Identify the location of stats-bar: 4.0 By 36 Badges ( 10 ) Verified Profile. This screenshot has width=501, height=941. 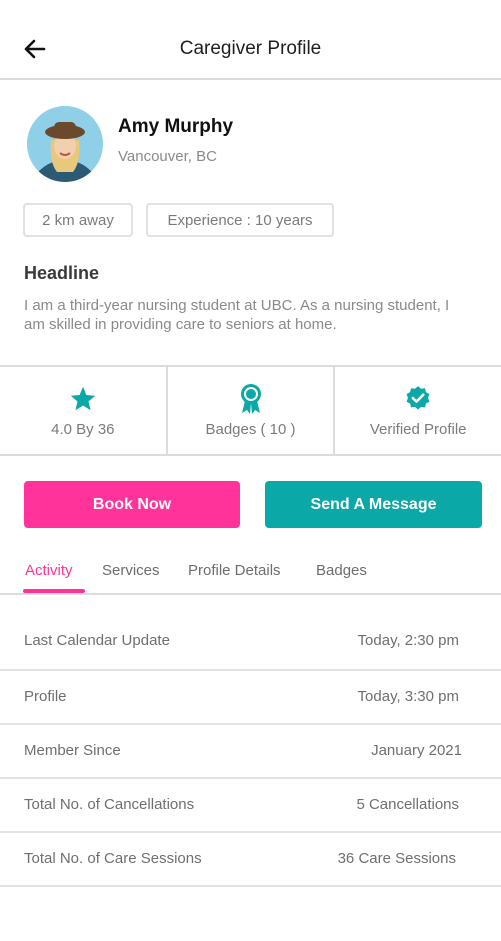
(250, 410).